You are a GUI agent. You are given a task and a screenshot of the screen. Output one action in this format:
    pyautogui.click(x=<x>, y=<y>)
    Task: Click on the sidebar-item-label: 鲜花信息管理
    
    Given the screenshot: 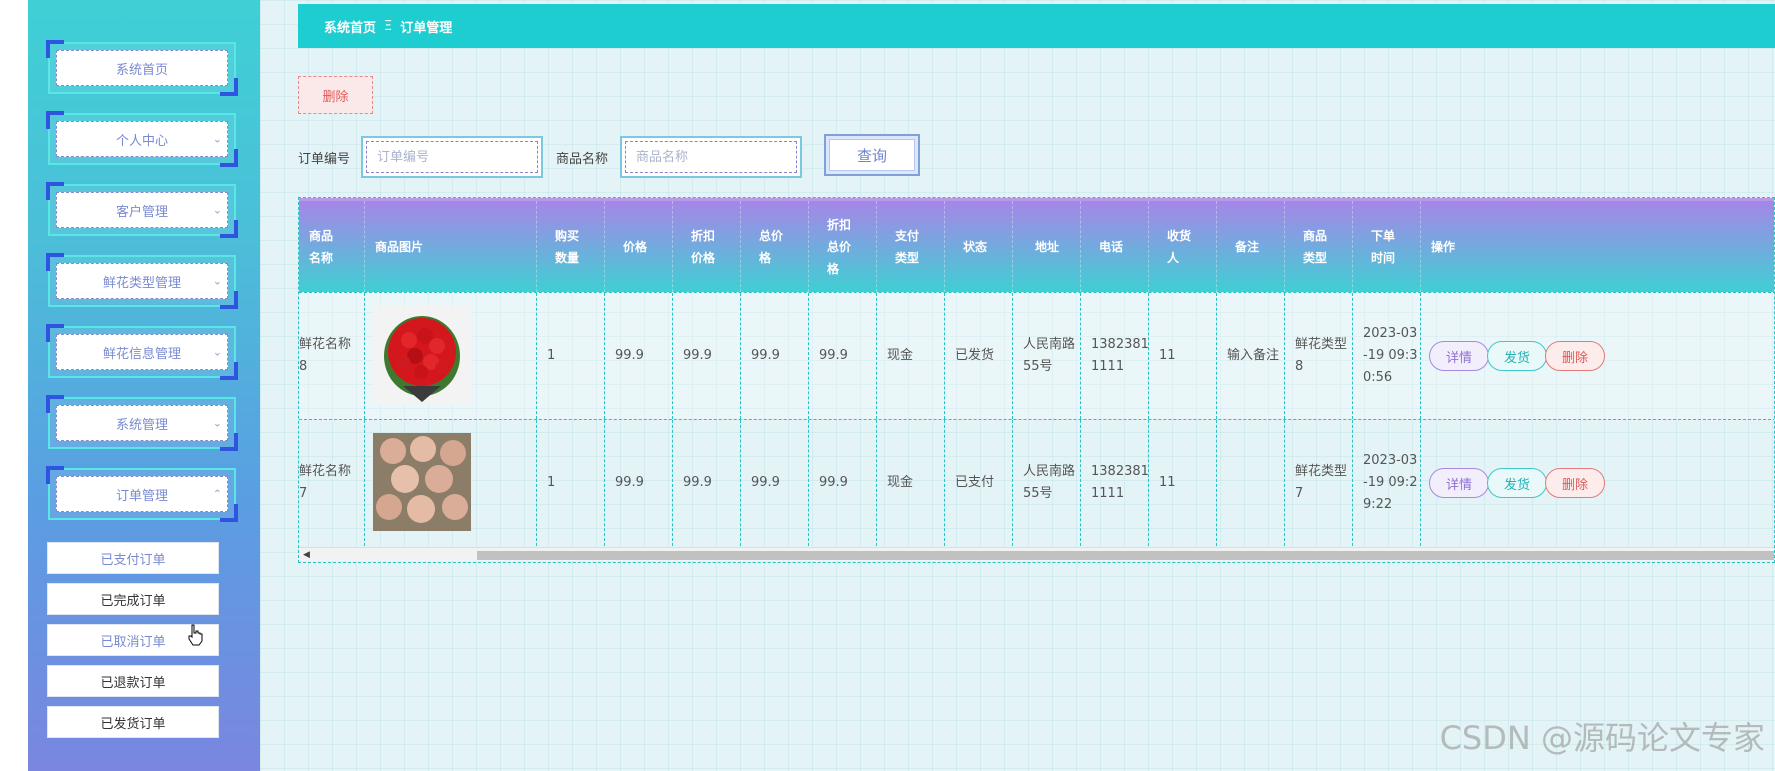 What is the action you would take?
    pyautogui.click(x=141, y=354)
    